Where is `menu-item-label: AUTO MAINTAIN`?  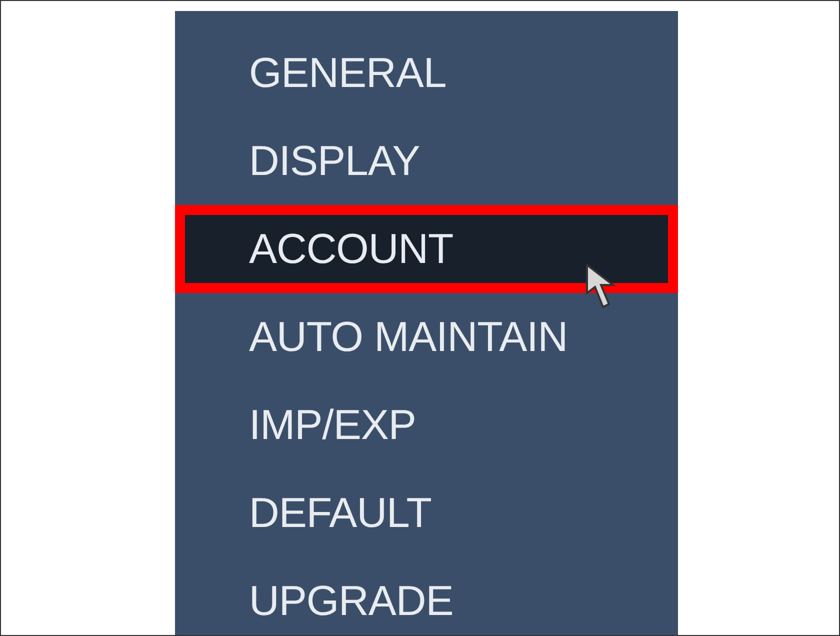
menu-item-label: AUTO MAINTAIN is located at coordinates (408, 337).